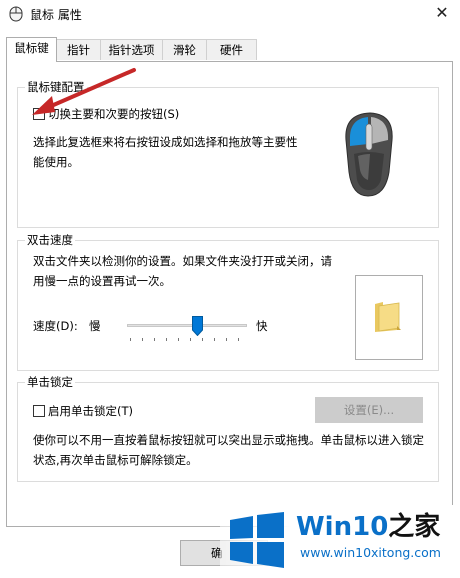 Image resolution: width=460 pixels, height=578 pixels. I want to click on group-title: 单击锁定, so click(50, 382).